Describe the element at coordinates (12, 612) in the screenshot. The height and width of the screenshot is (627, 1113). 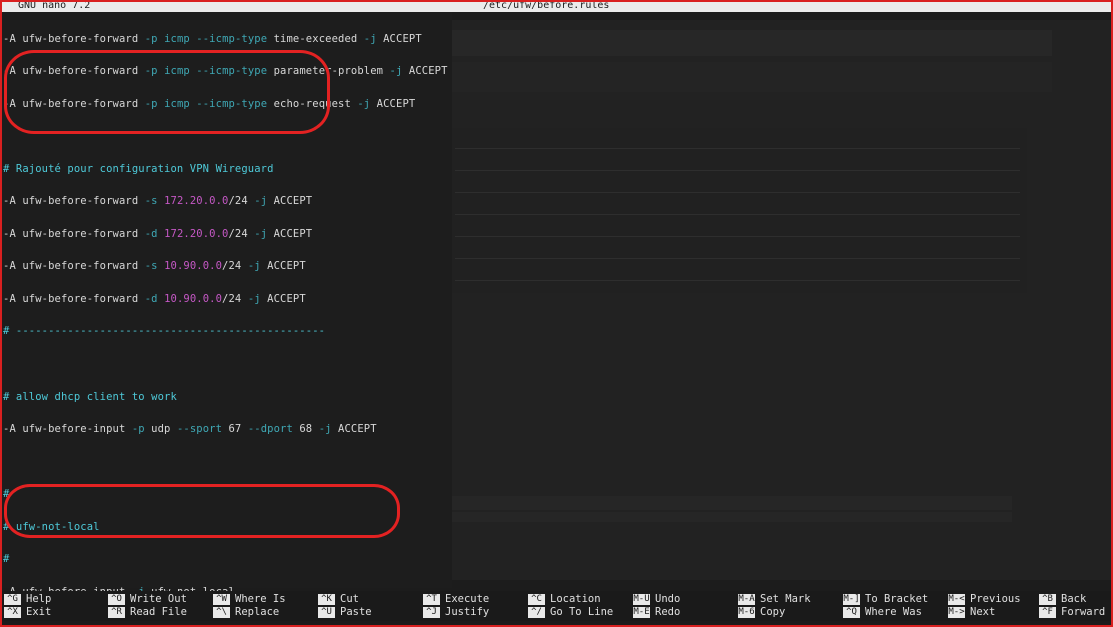
I see `shortcut-key: ^X` at that location.